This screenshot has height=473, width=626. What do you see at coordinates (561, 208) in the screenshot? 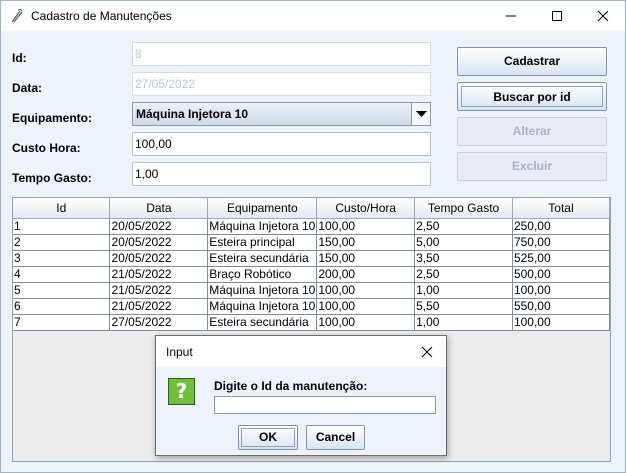
I see `column-header-total: Total` at bounding box center [561, 208].